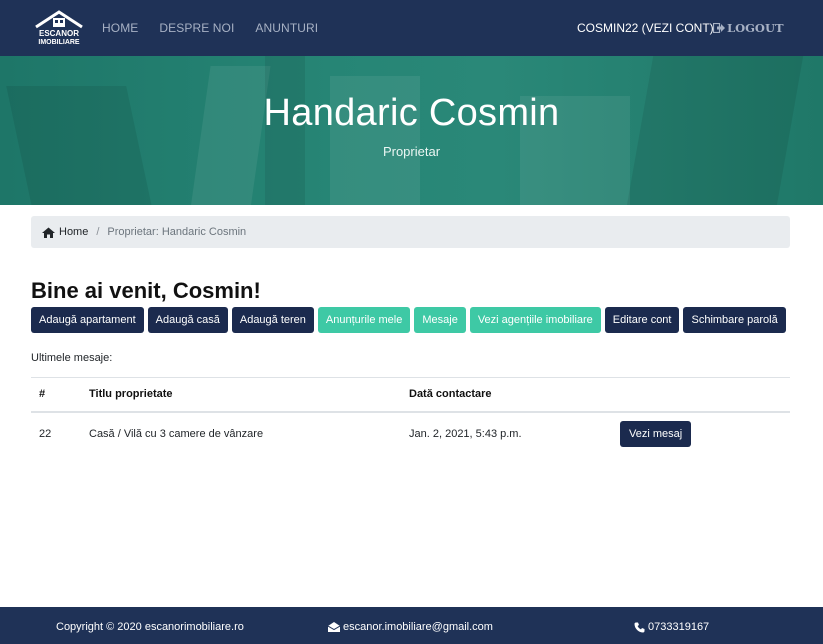 This screenshot has width=823, height=644. What do you see at coordinates (642, 320) in the screenshot?
I see `edit-account-button: Editare cont` at bounding box center [642, 320].